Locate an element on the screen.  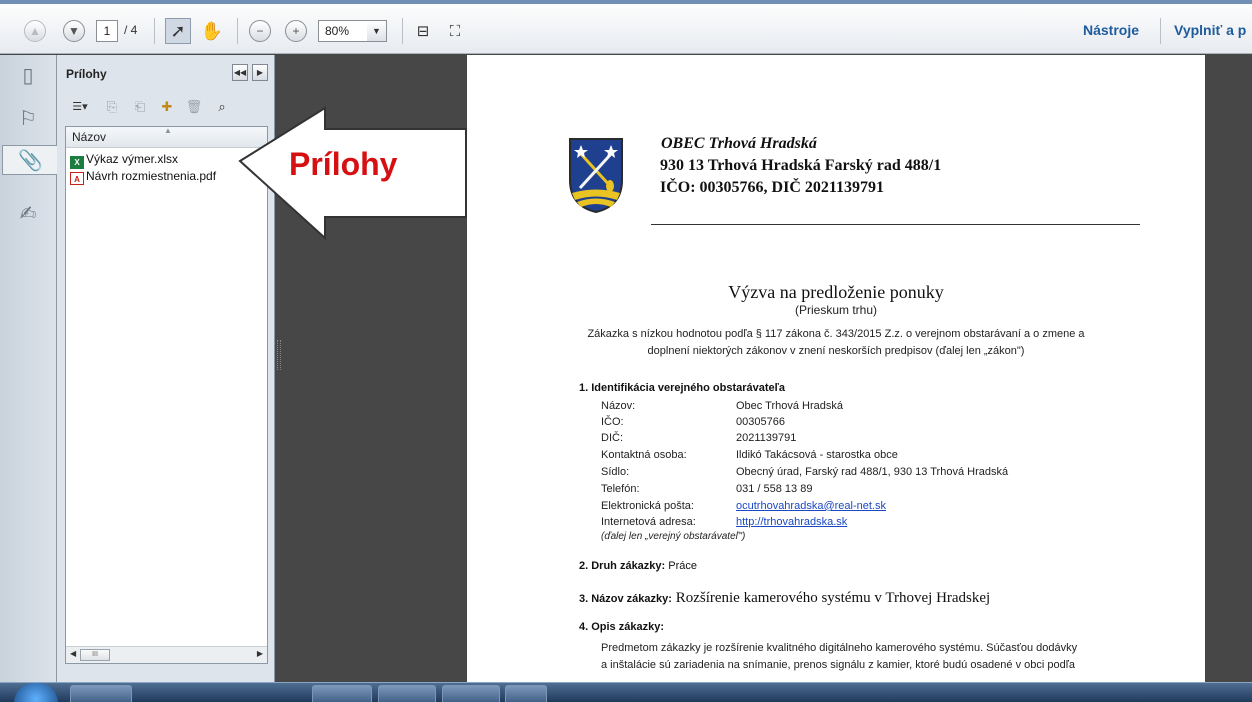
zoom-in-button: + is located at coordinates (296, 31).